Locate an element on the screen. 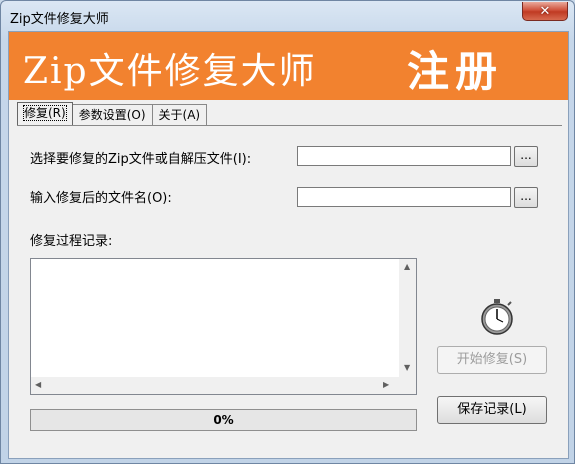  tab-repair-label: 修复(R) is located at coordinates (45, 113).